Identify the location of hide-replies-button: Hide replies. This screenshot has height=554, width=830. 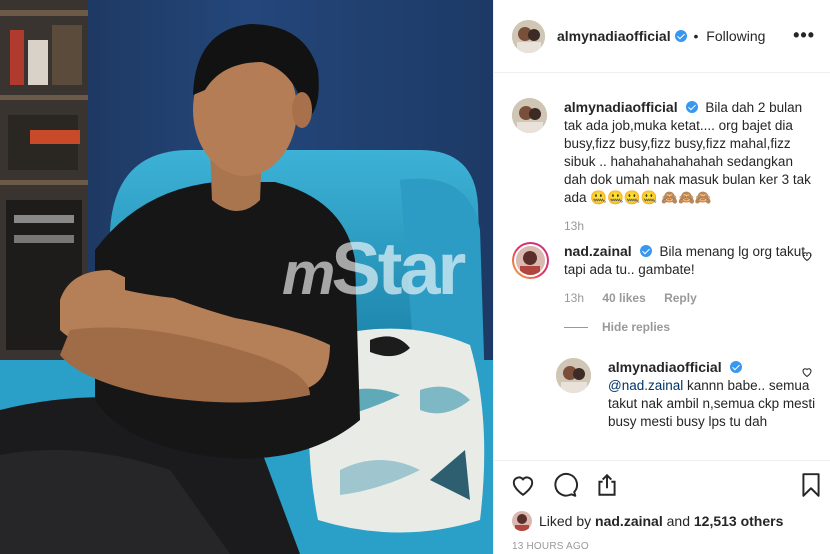
(617, 327).